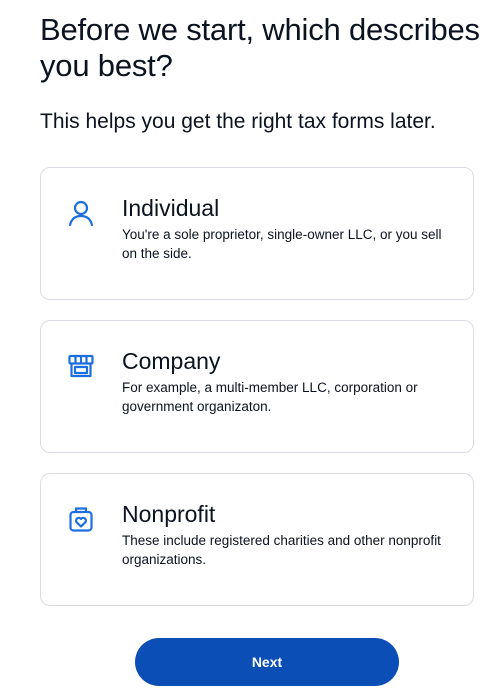  Describe the element at coordinates (171, 208) in the screenshot. I see `option-title: Individual` at that location.